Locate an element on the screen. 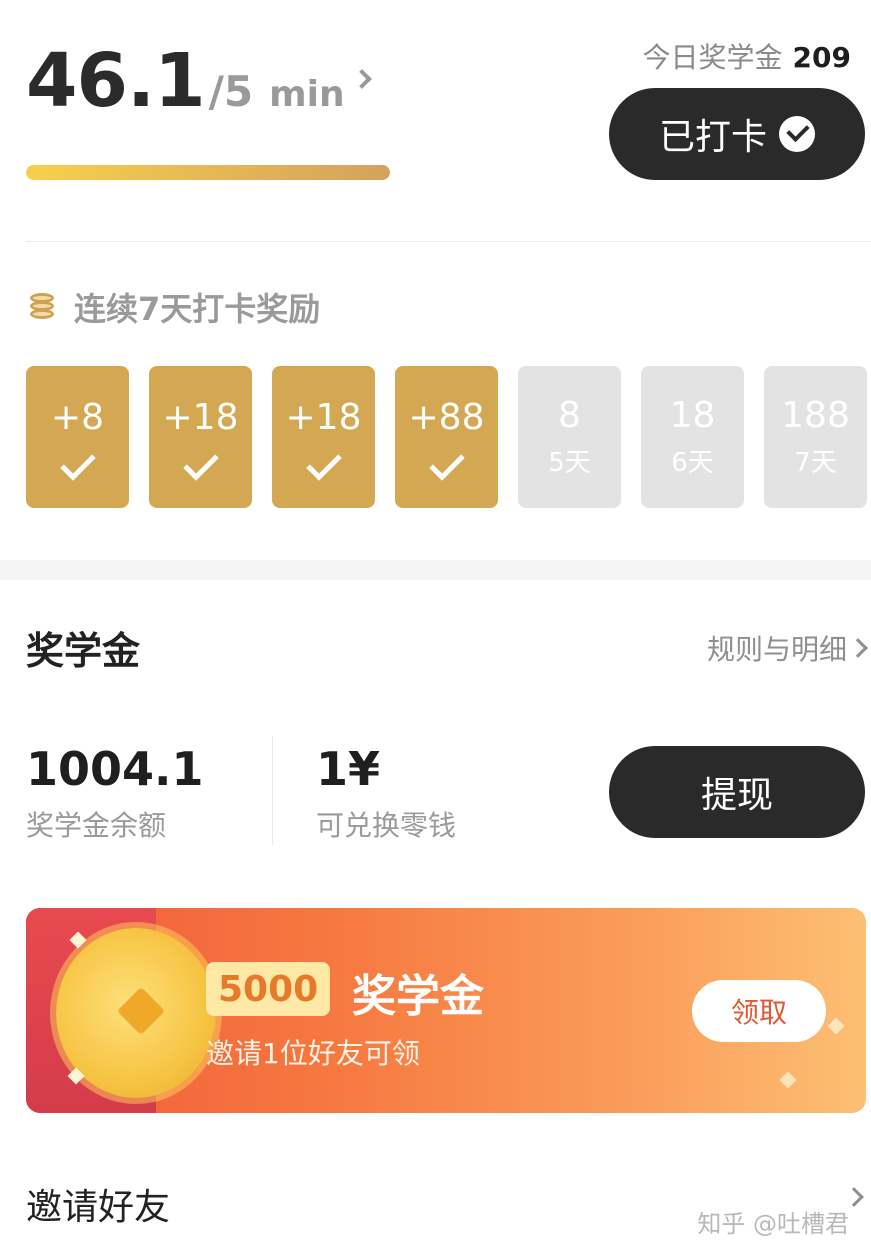 This screenshot has height=1252, width=871. vertical-divider is located at coordinates (272, 791).